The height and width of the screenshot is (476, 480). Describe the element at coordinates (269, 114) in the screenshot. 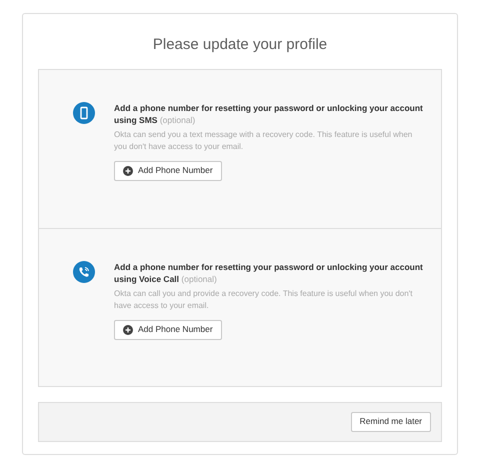

I see `section-heading: Add a phone number for resetting your password or unlocking your account using SMS (optional)` at that location.